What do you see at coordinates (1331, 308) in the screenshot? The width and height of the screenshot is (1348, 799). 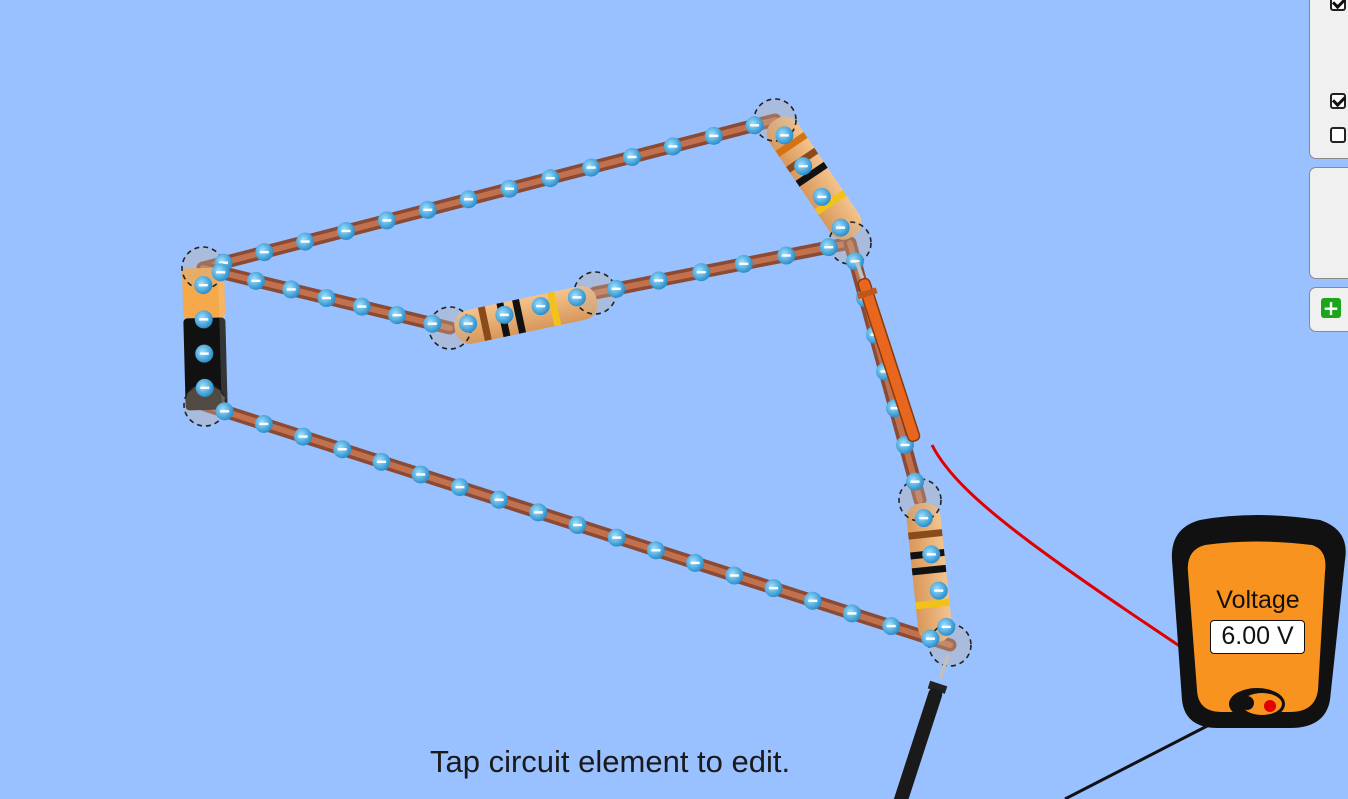 I see `plus-icon: +` at bounding box center [1331, 308].